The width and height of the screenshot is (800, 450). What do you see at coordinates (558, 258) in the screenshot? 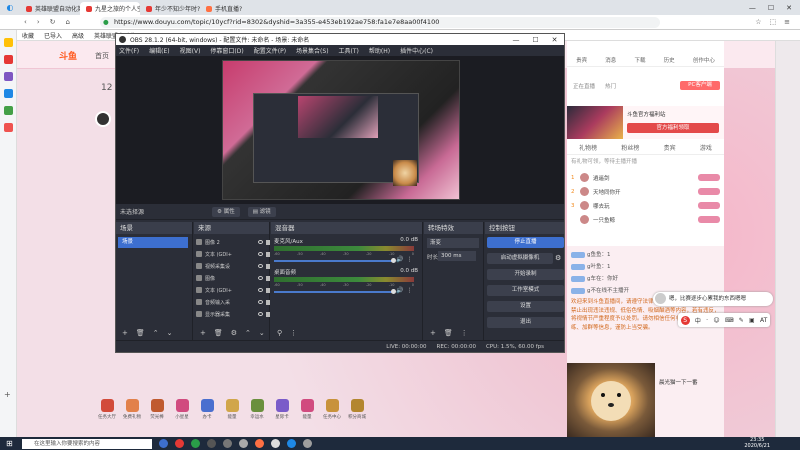
I see `virtualcam-settings-icon: ⚙` at bounding box center [558, 258].